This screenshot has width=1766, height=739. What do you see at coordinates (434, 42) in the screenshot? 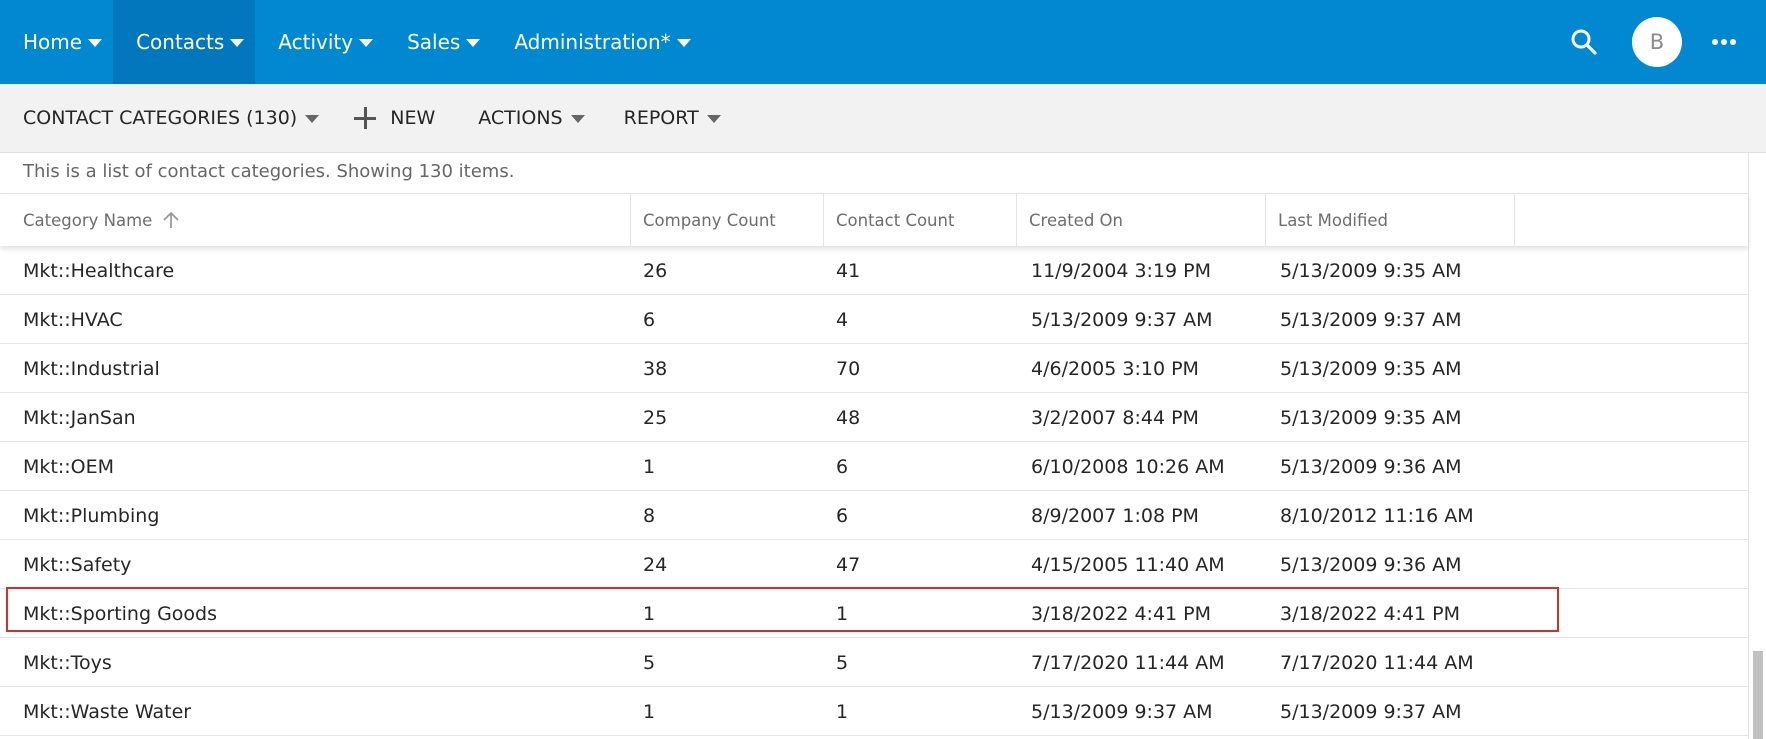
I see `nav-item-label: Sales` at bounding box center [434, 42].